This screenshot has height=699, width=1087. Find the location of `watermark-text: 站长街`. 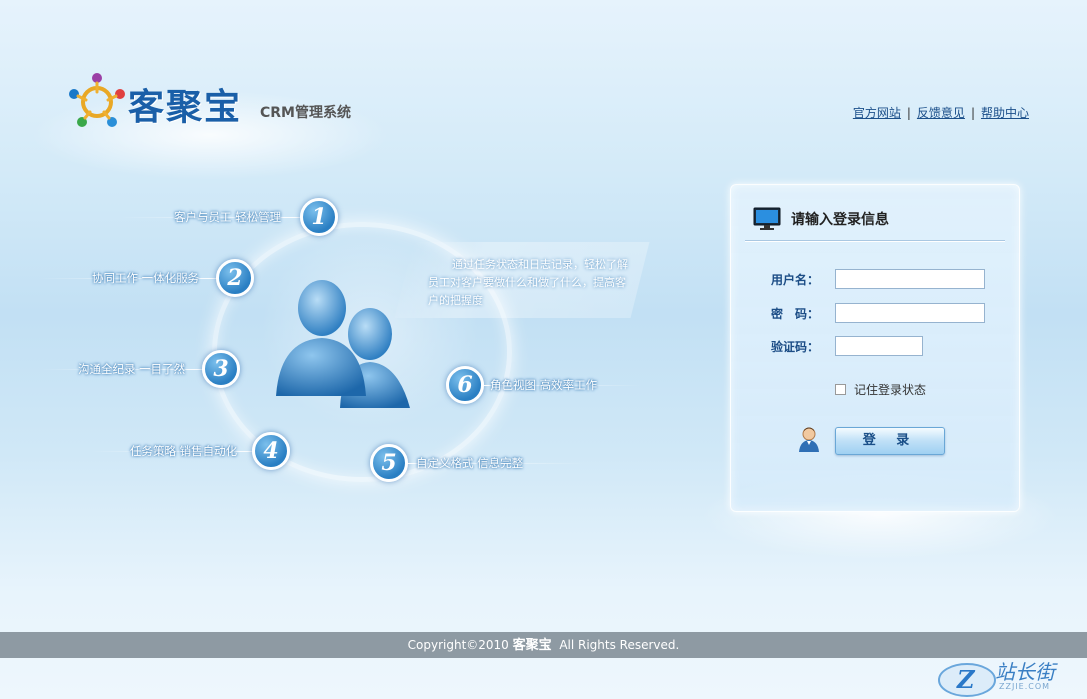

watermark-text: 站长街 is located at coordinates (1025, 672).